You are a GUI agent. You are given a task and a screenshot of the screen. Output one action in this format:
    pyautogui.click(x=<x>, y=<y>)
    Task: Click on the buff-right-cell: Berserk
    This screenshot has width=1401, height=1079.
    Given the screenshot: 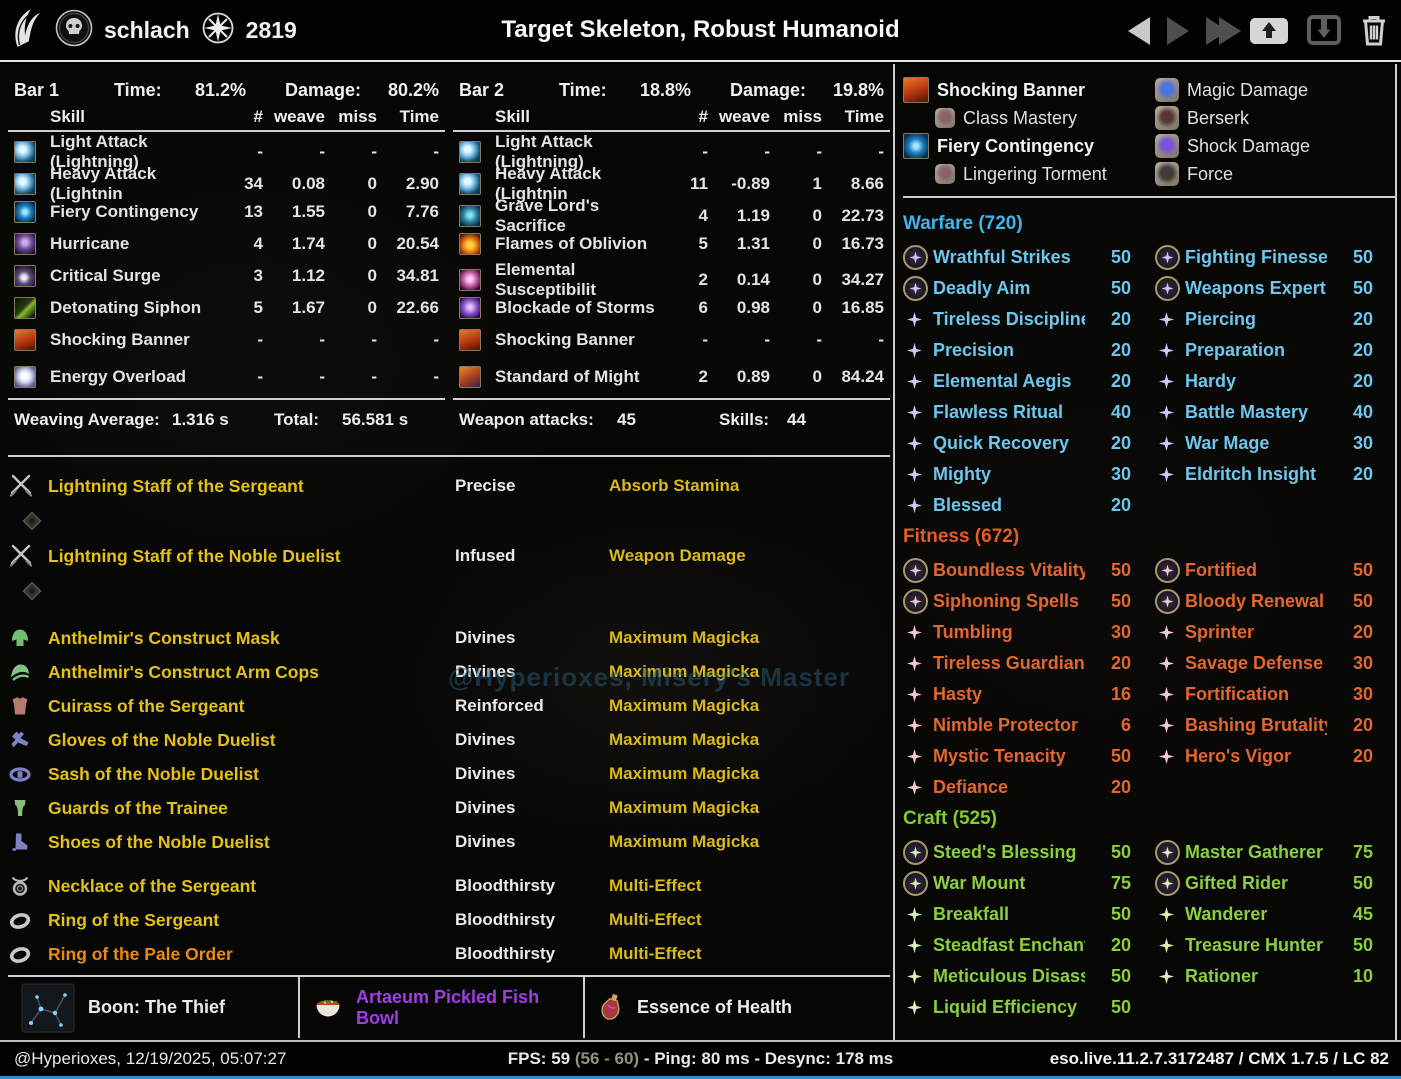 What is the action you would take?
    pyautogui.click(x=1274, y=118)
    